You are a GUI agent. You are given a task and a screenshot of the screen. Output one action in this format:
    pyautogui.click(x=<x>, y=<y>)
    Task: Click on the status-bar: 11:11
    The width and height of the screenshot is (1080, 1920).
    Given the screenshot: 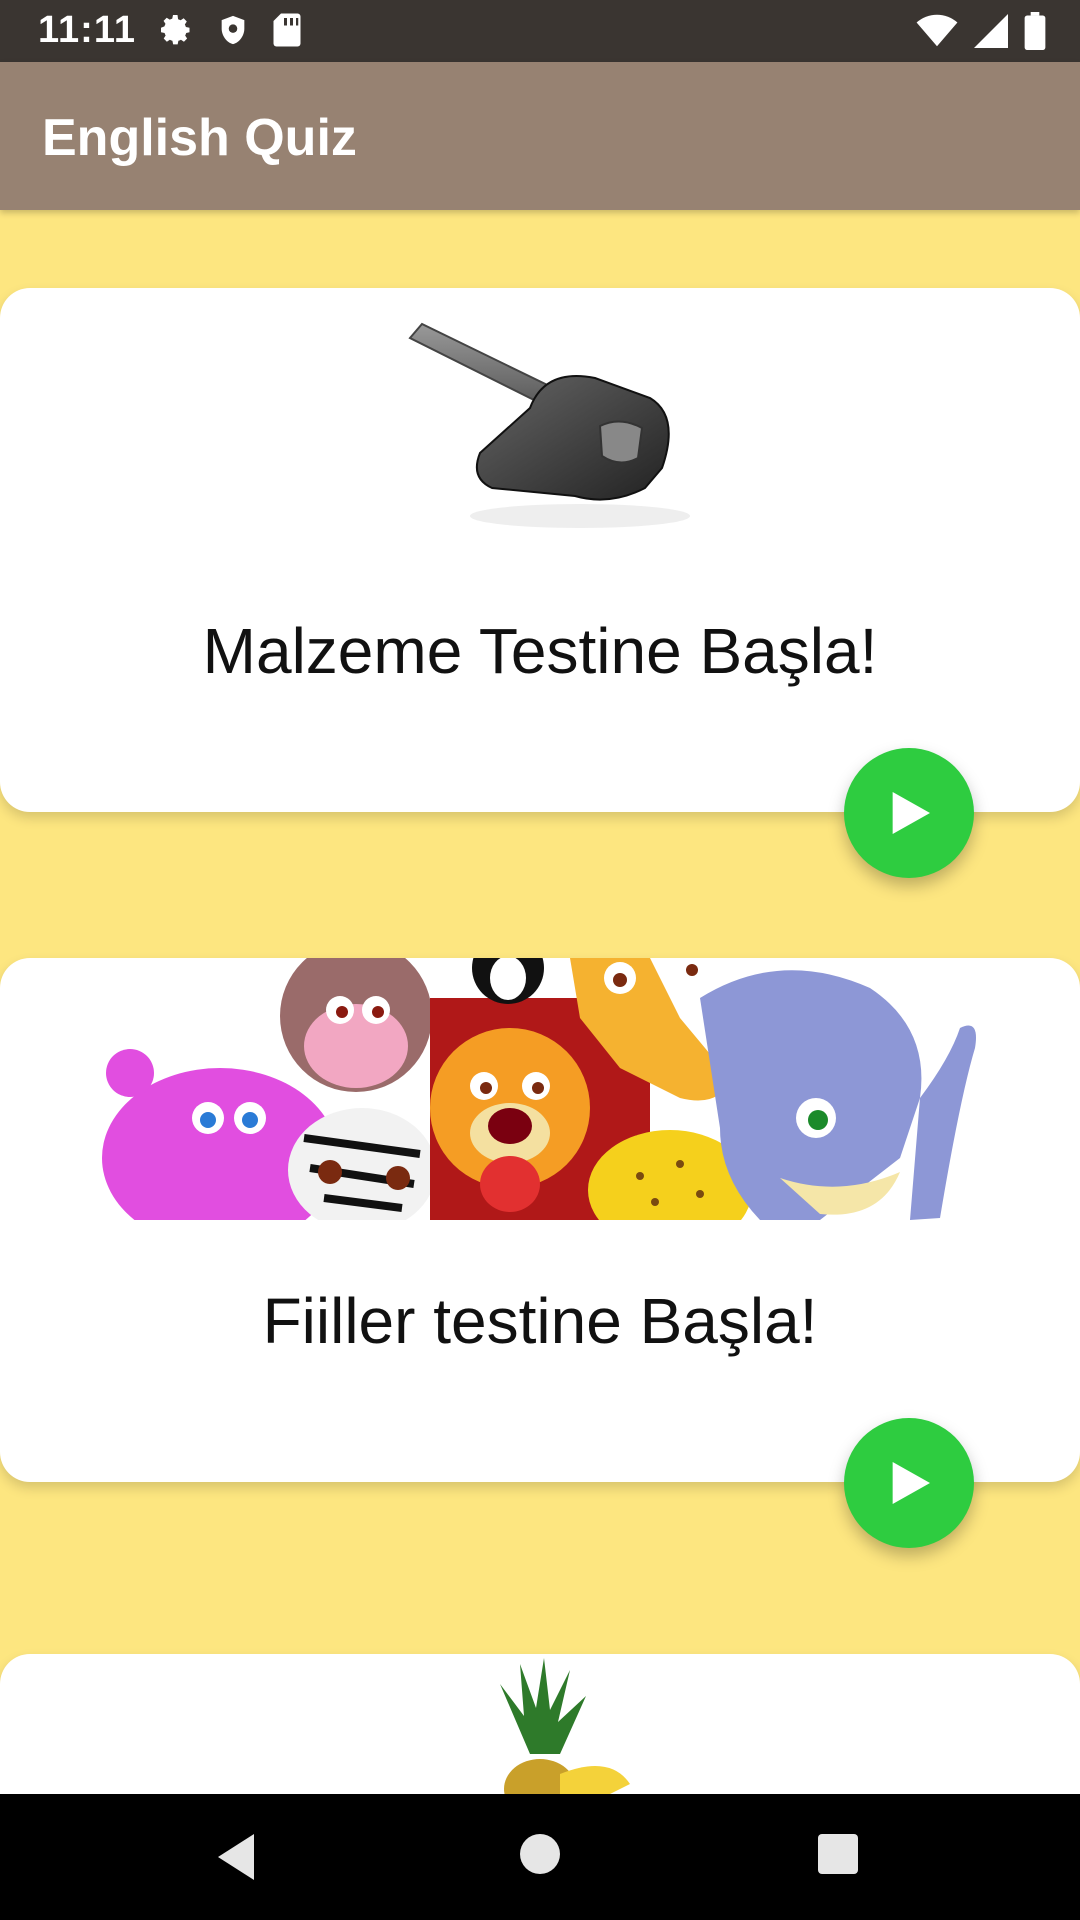 What is the action you would take?
    pyautogui.click(x=540, y=31)
    